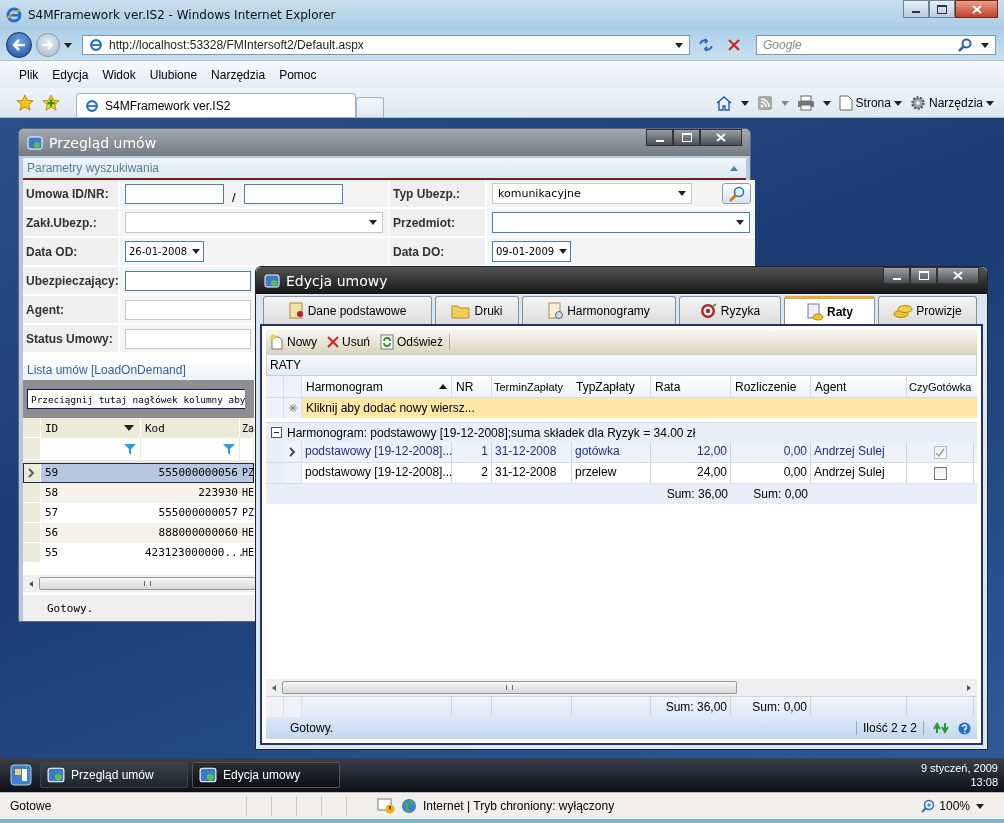 This screenshot has width=1004, height=823. What do you see at coordinates (592, 193) in the screenshot?
I see `dropdown-field: komunikacyjne` at bounding box center [592, 193].